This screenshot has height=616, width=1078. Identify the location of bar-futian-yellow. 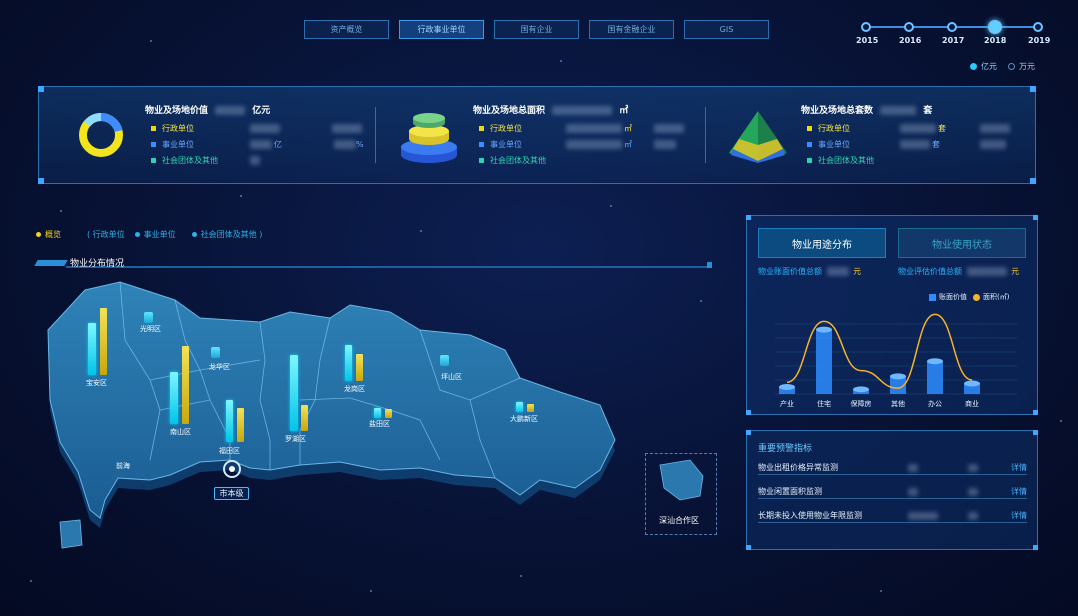
(240, 425).